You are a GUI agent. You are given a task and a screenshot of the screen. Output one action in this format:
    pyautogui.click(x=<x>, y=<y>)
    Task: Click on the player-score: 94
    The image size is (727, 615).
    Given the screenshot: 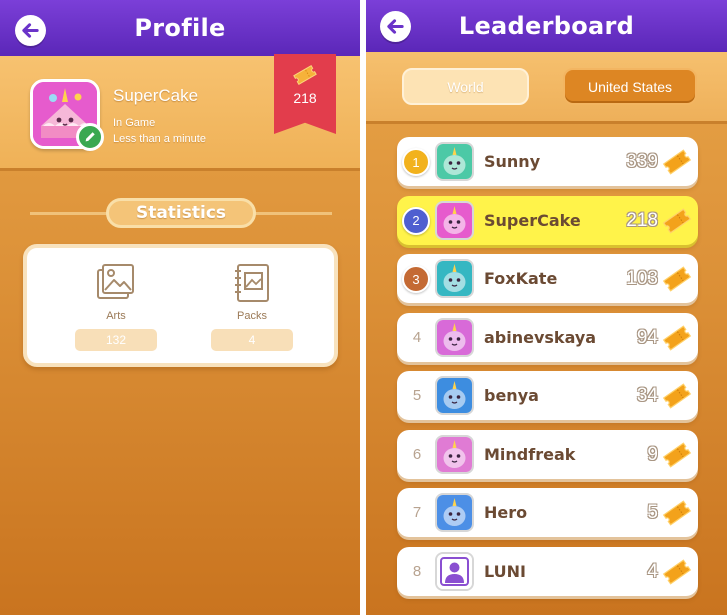 What is the action you would take?
    pyautogui.click(x=647, y=337)
    